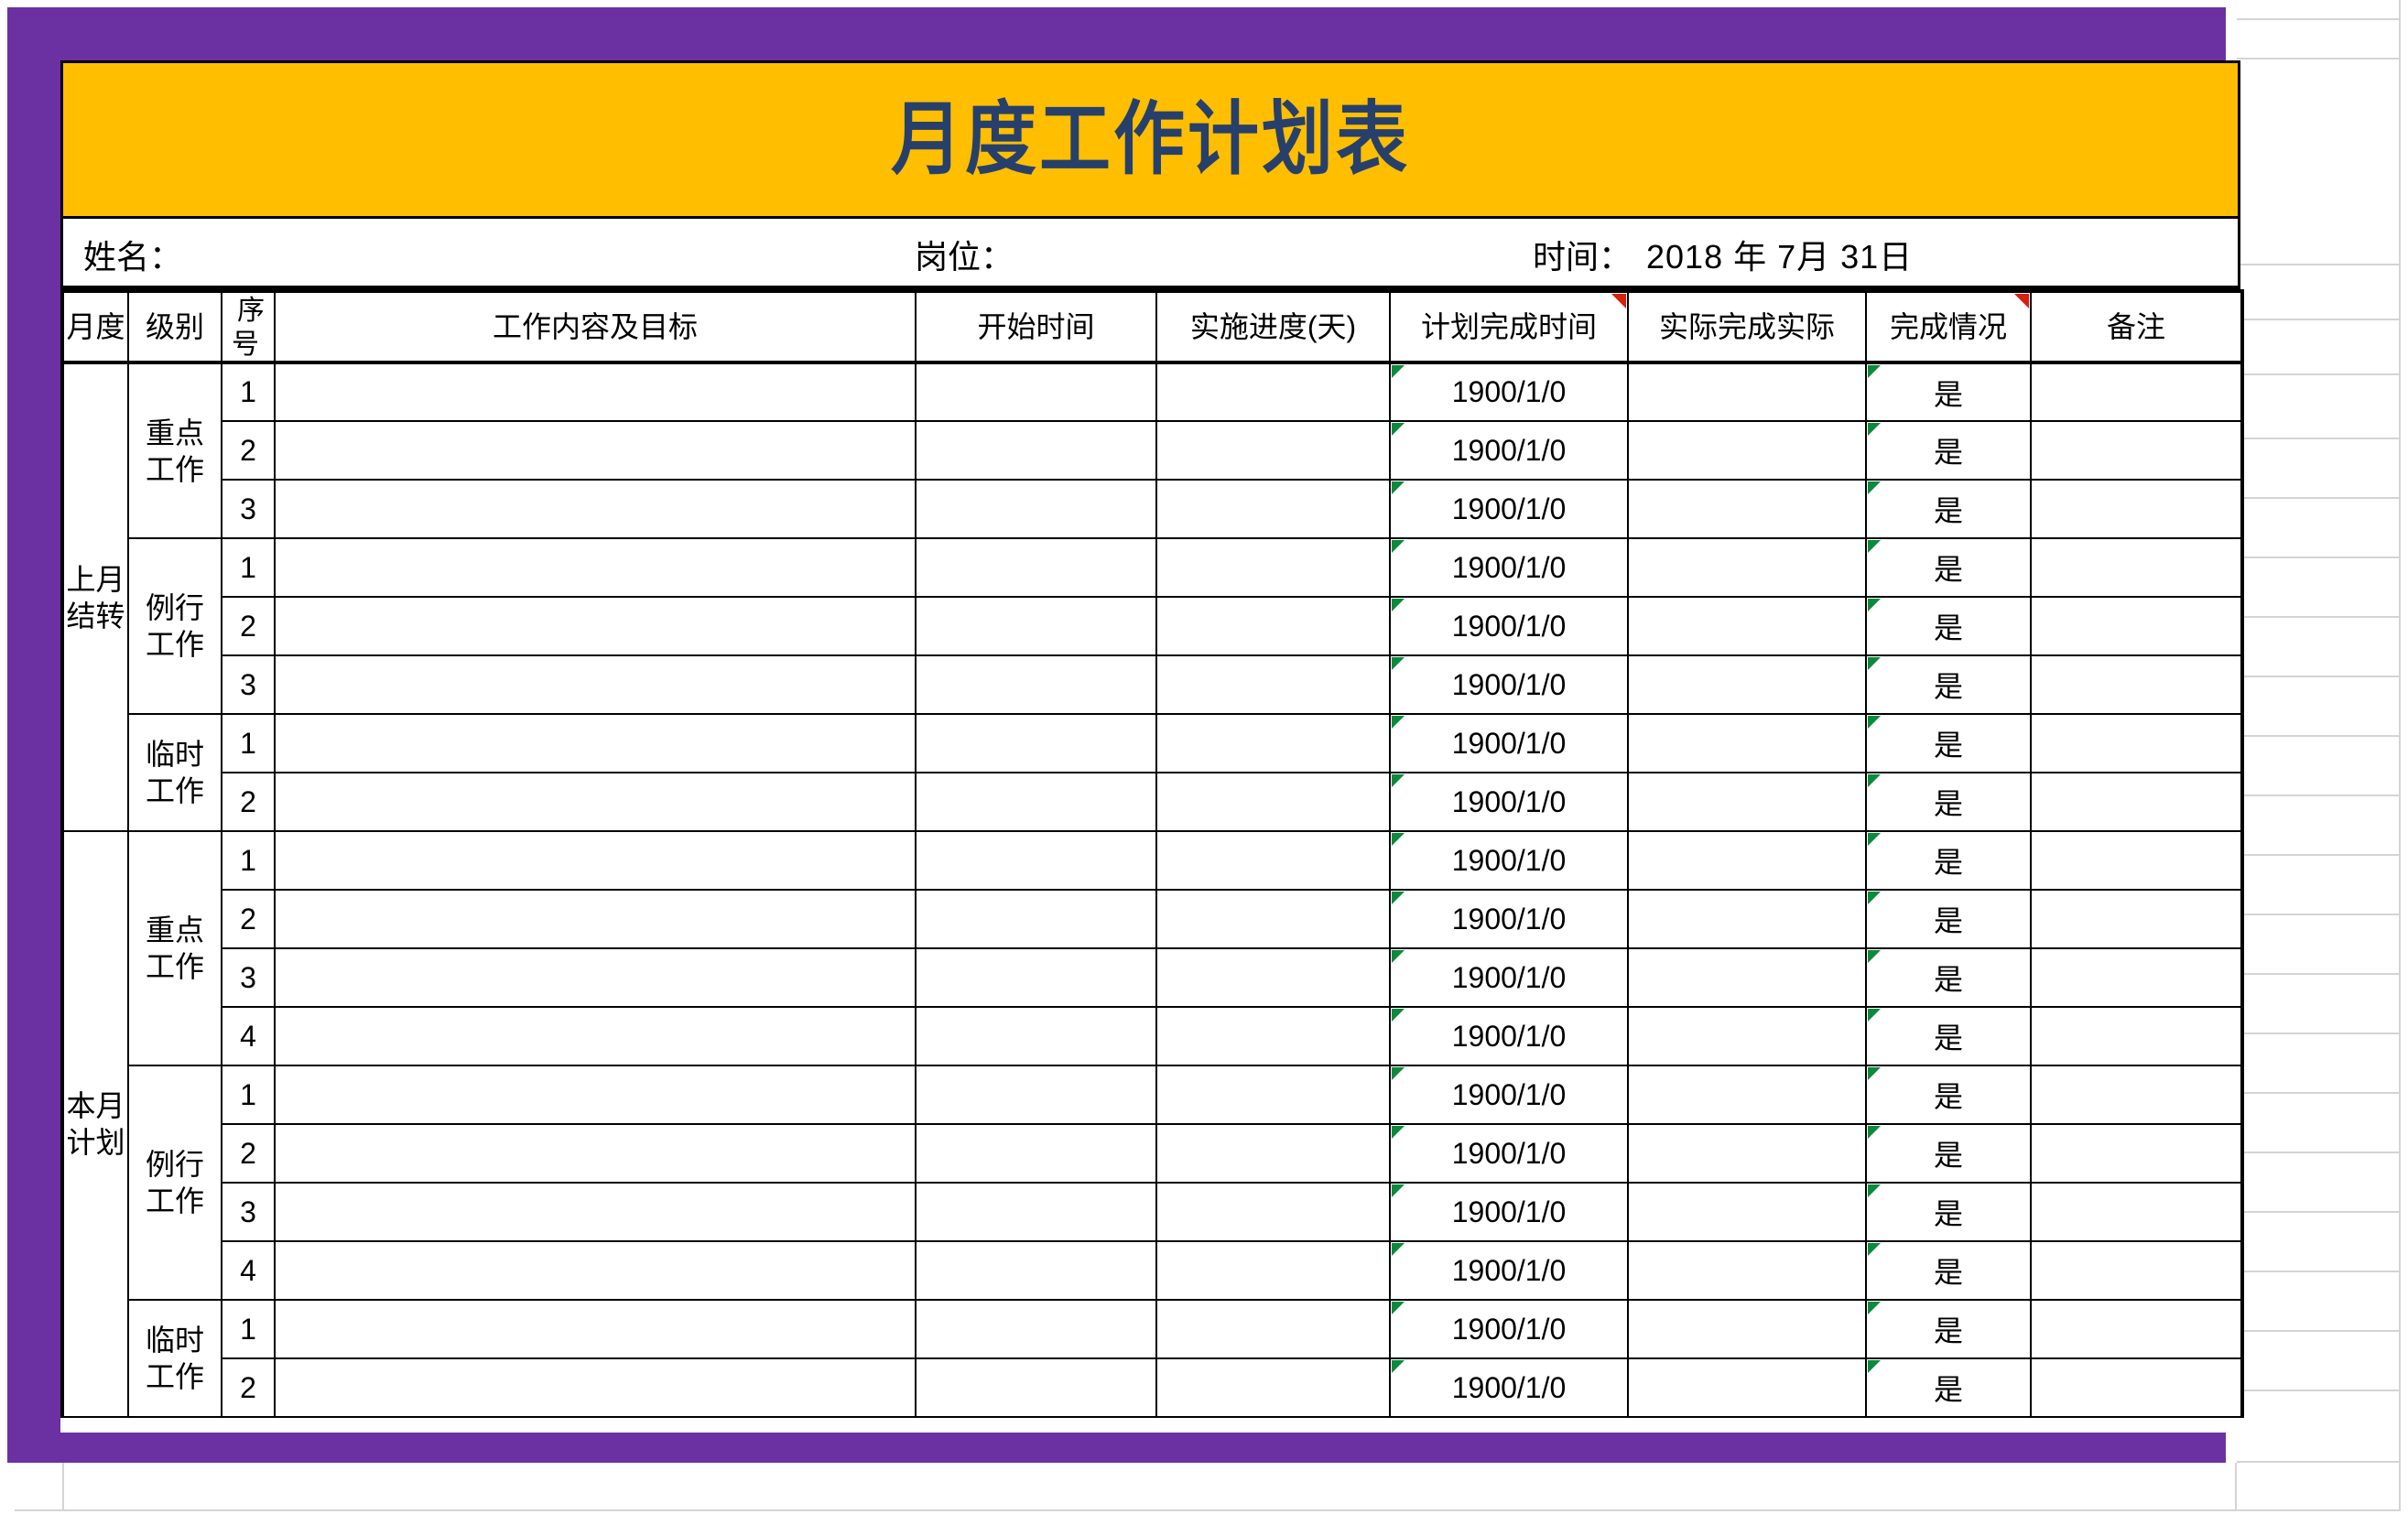 The height and width of the screenshot is (1514, 2408). Describe the element at coordinates (248, 1036) in the screenshot. I see `sequence-cell: 4` at that location.